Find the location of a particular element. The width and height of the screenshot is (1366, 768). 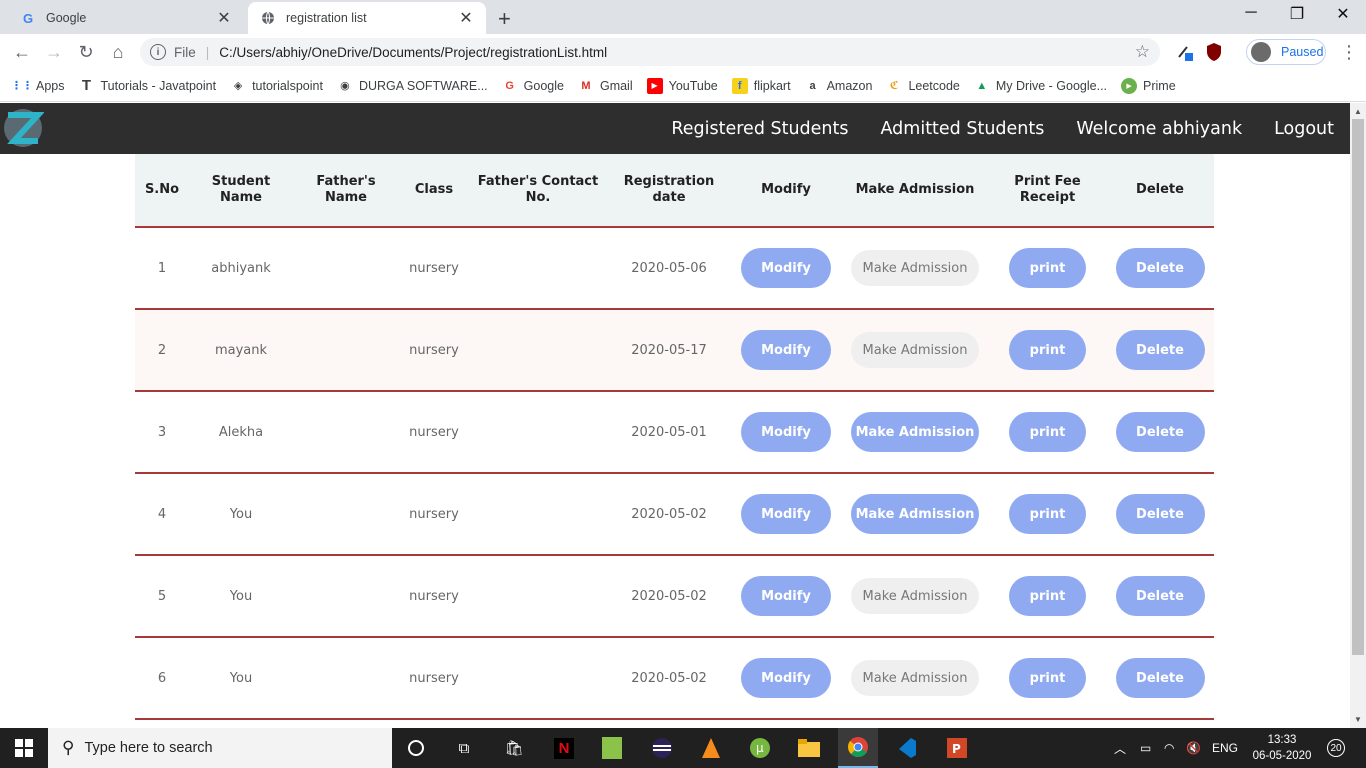

info-icon: i is located at coordinates (158, 52).